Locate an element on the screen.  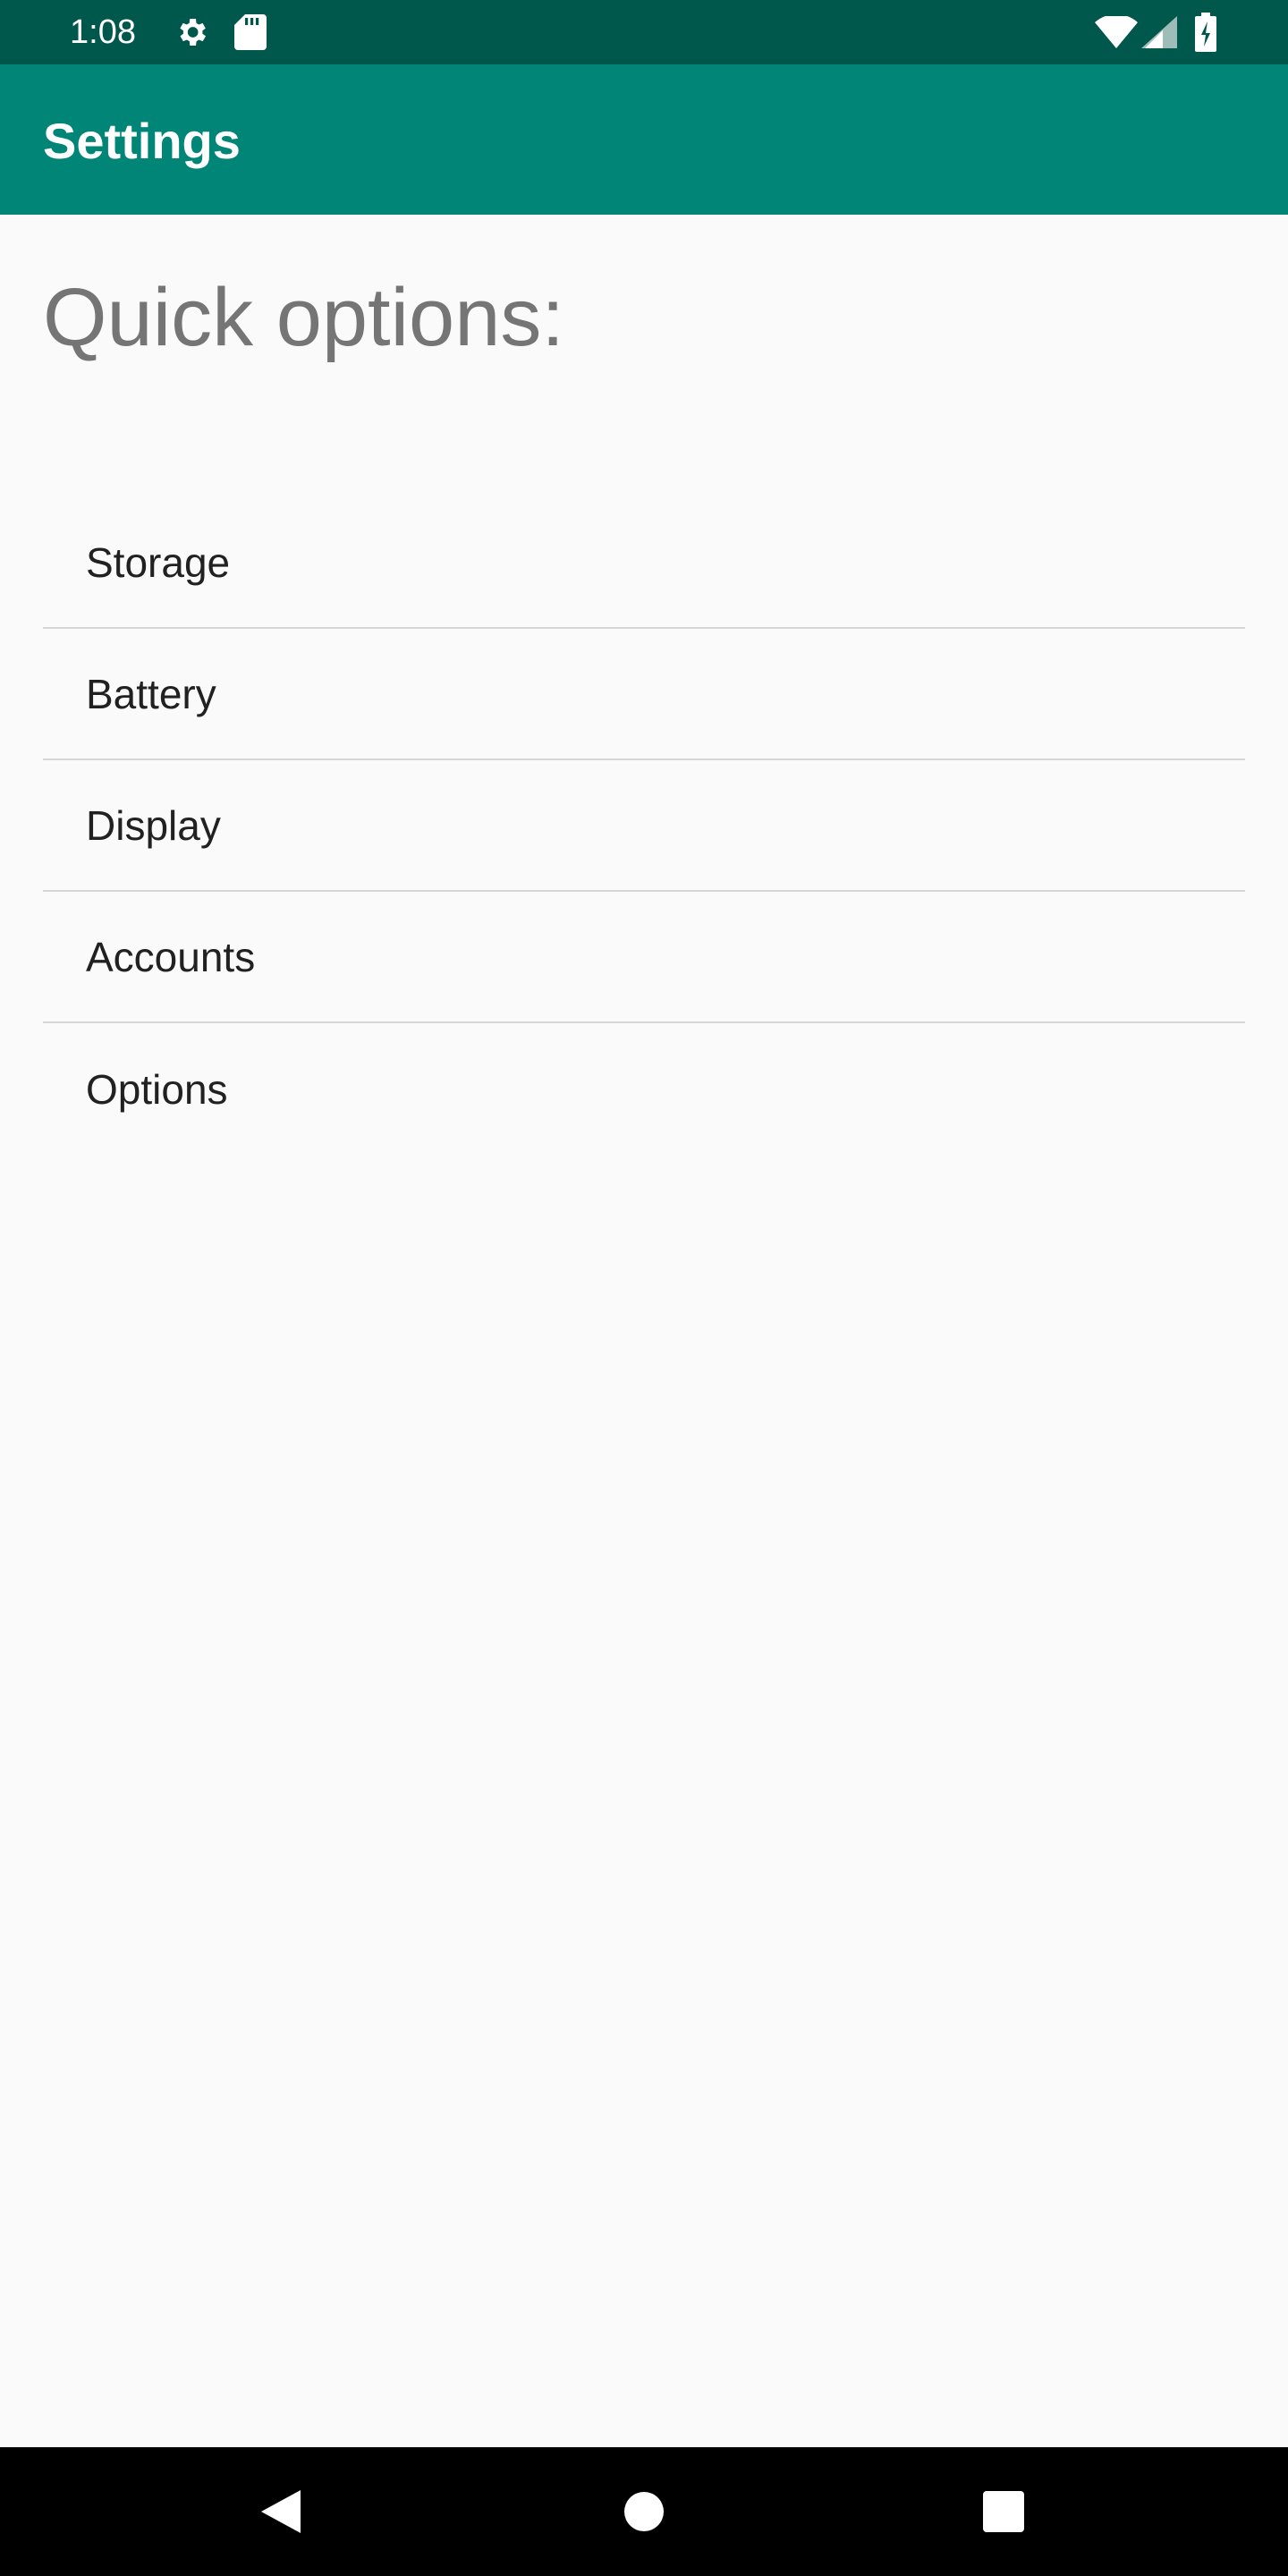
recents-icon is located at coordinates (1003, 2511).